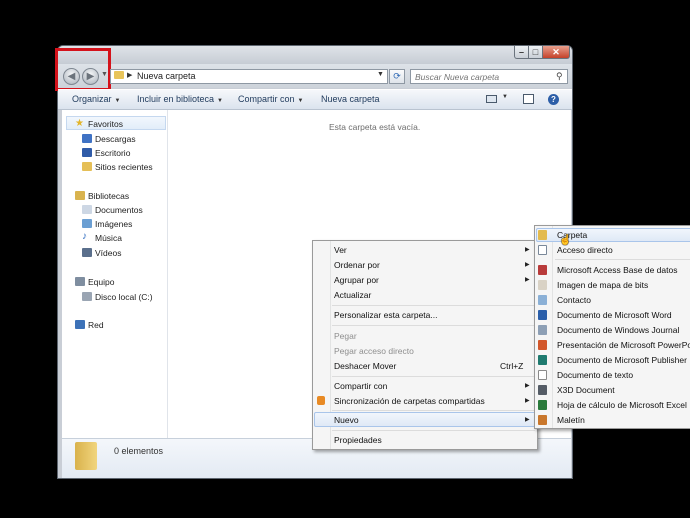 The height and width of the screenshot is (518, 690). I want to click on undo-shortcut-label: Ctrl+Z, so click(512, 366).